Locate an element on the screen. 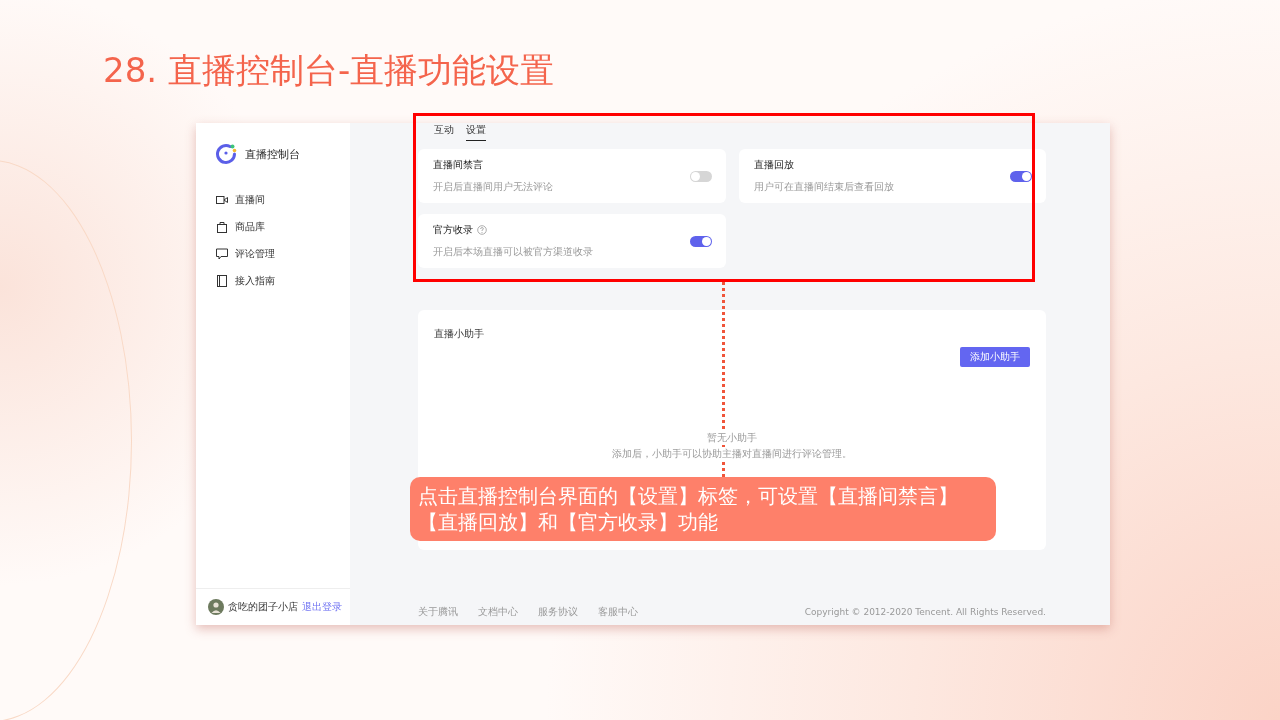 Image resolution: width=1280 pixels, height=720 pixels. logout-link: 退出登录 is located at coordinates (322, 607).